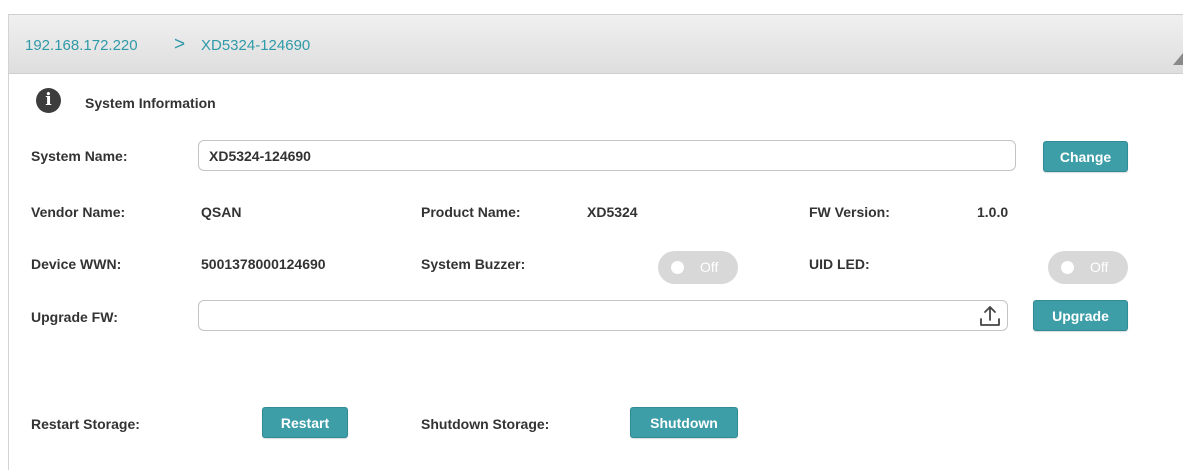 The image size is (1183, 470). I want to click on restart-button: Restart, so click(305, 422).